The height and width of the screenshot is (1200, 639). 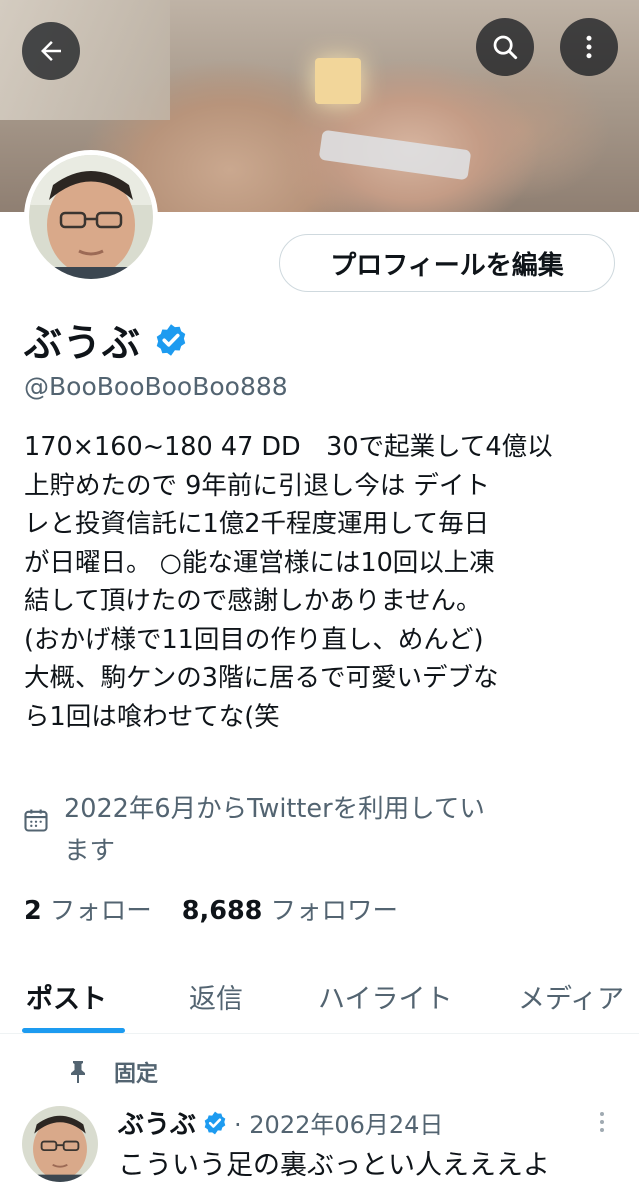 I want to click on joined-line: ます, so click(x=90, y=851).